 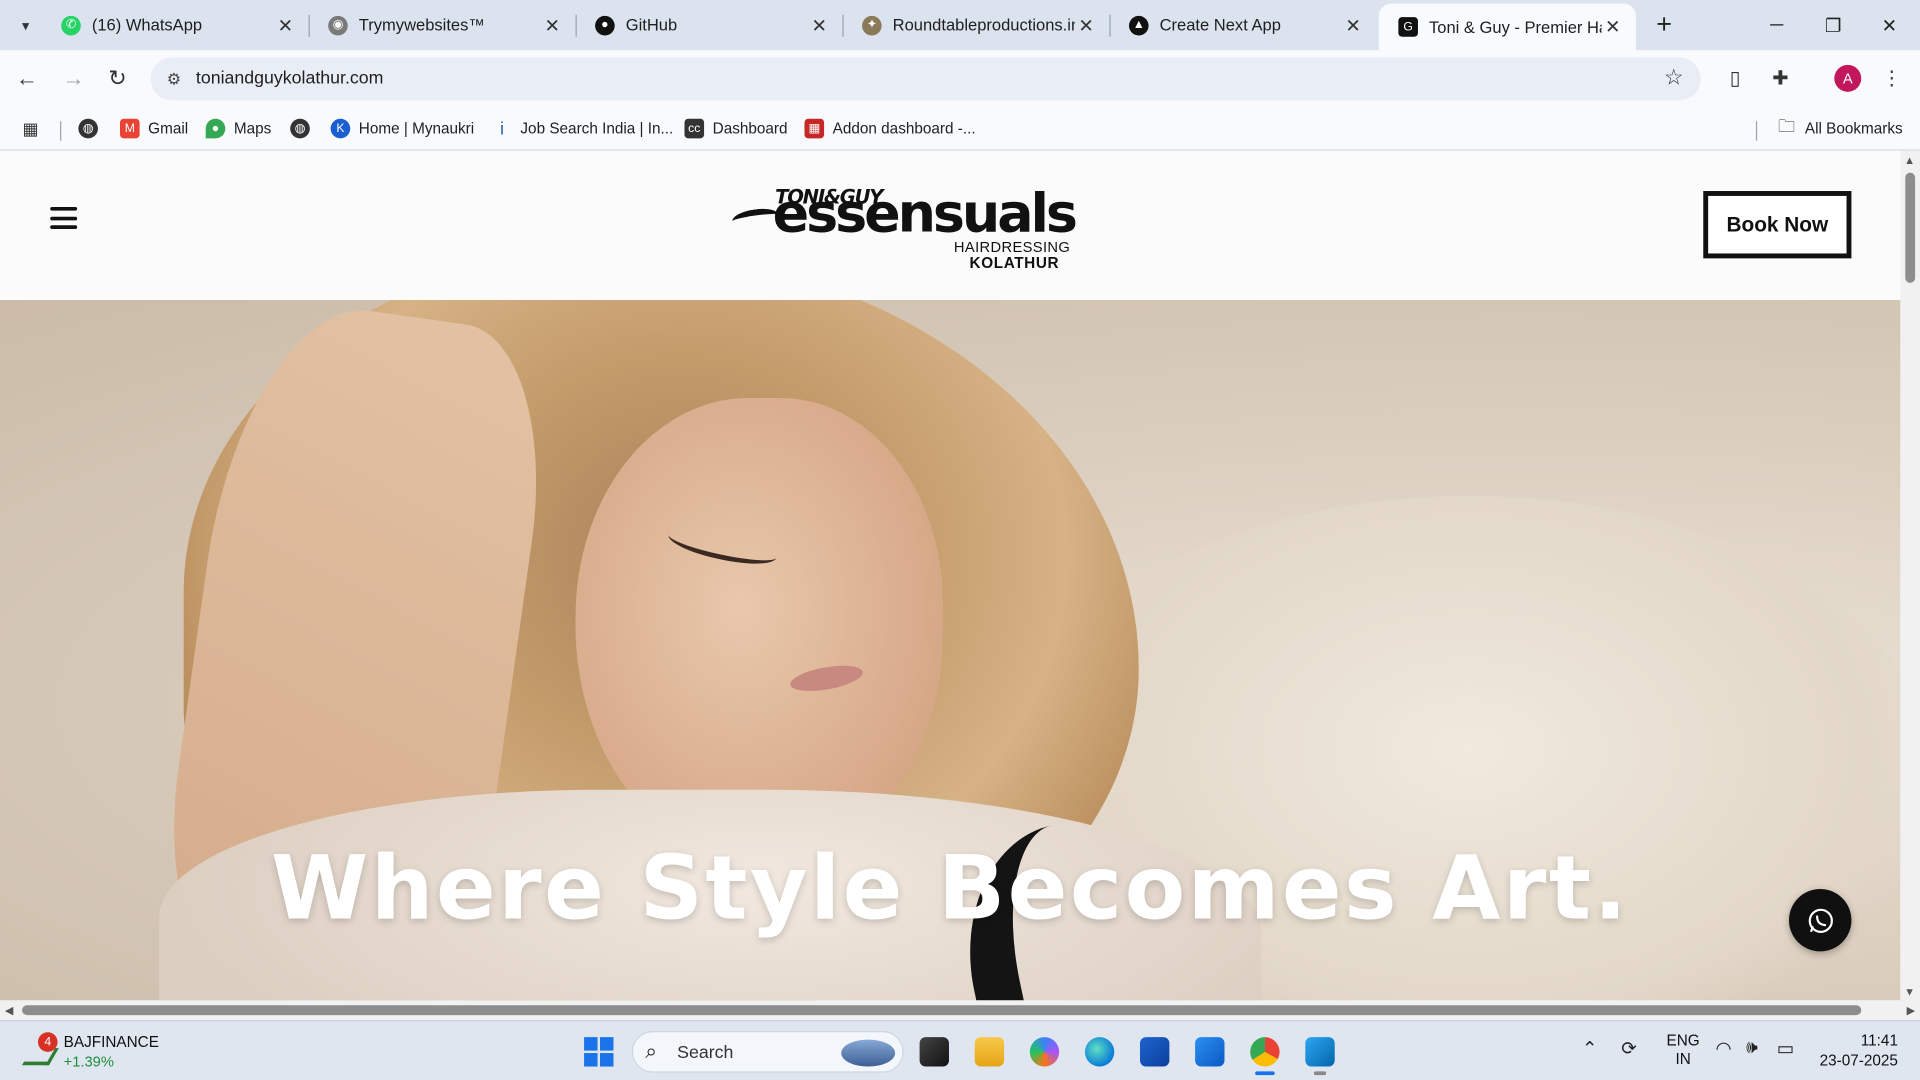 What do you see at coordinates (1045, 1052) in the screenshot?
I see `copilot-icon` at bounding box center [1045, 1052].